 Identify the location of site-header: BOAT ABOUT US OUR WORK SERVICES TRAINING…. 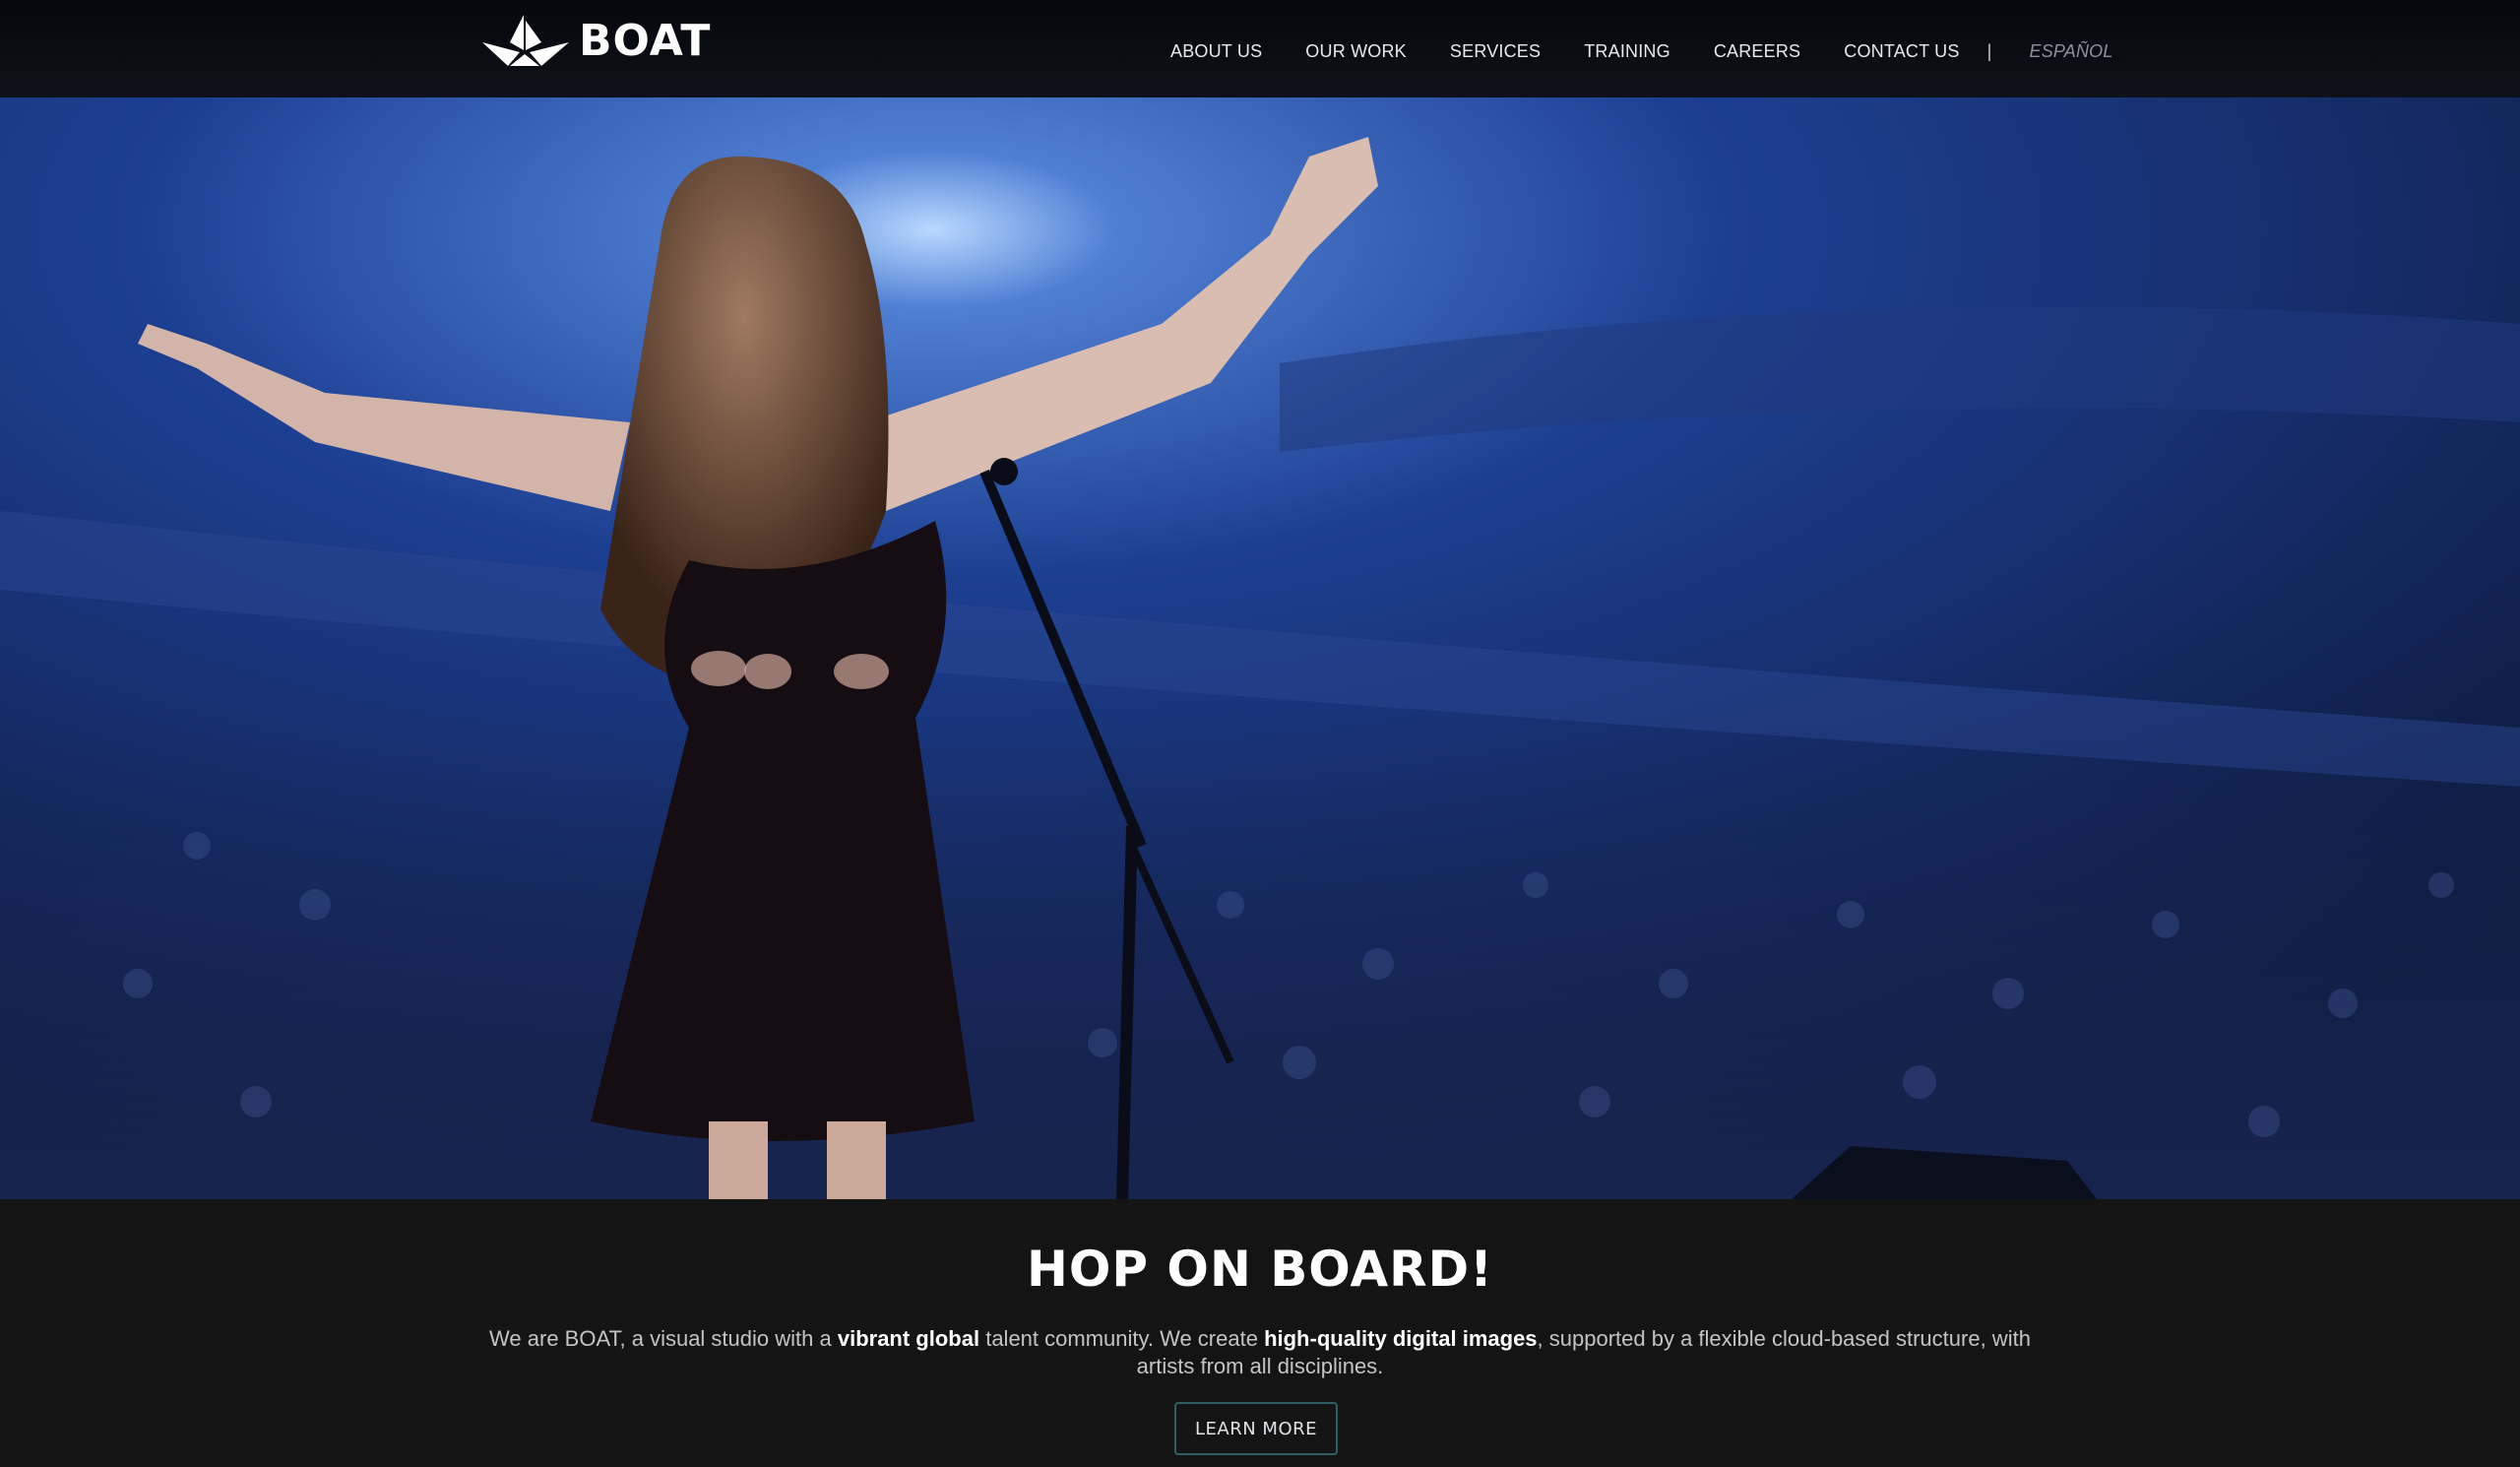
(1260, 48).